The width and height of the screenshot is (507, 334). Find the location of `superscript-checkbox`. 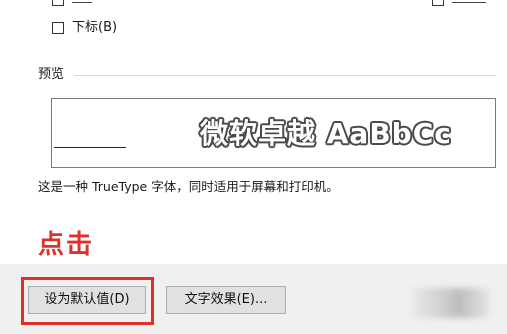

superscript-checkbox is located at coordinates (58, 3).